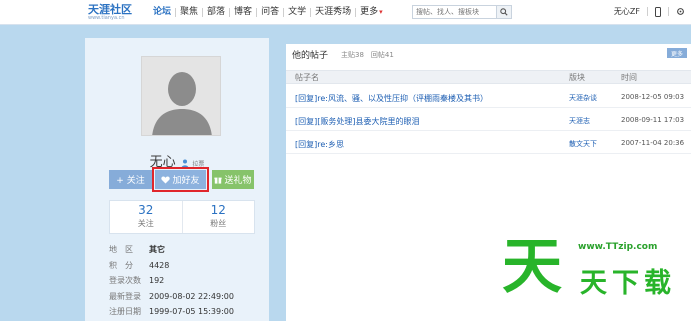 The width and height of the screenshot is (691, 321). Describe the element at coordinates (627, 11) in the screenshot. I see `current-user-link: 无心ZF` at that location.